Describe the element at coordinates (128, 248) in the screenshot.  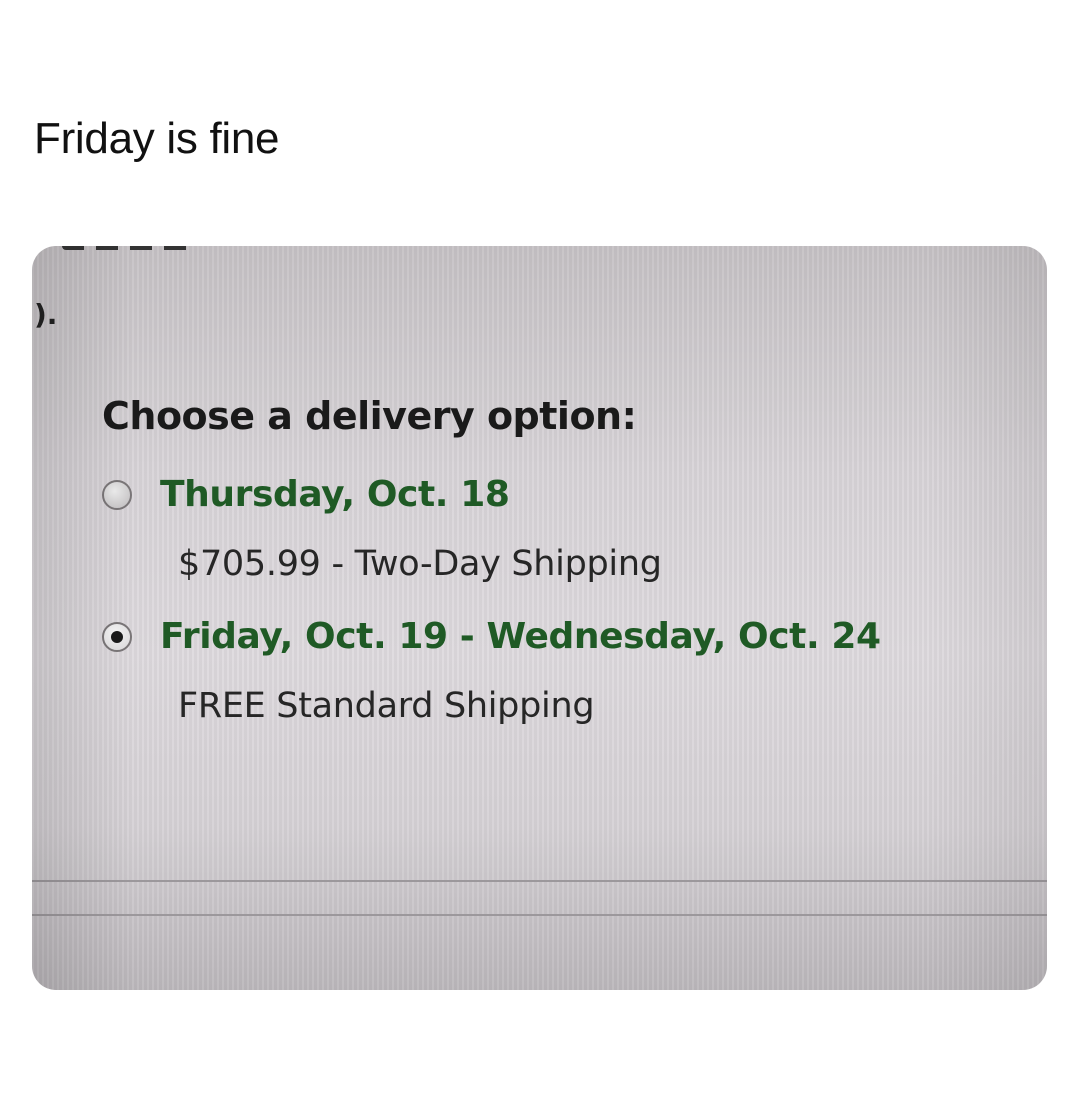
I see `cropped-text-fragment` at that location.